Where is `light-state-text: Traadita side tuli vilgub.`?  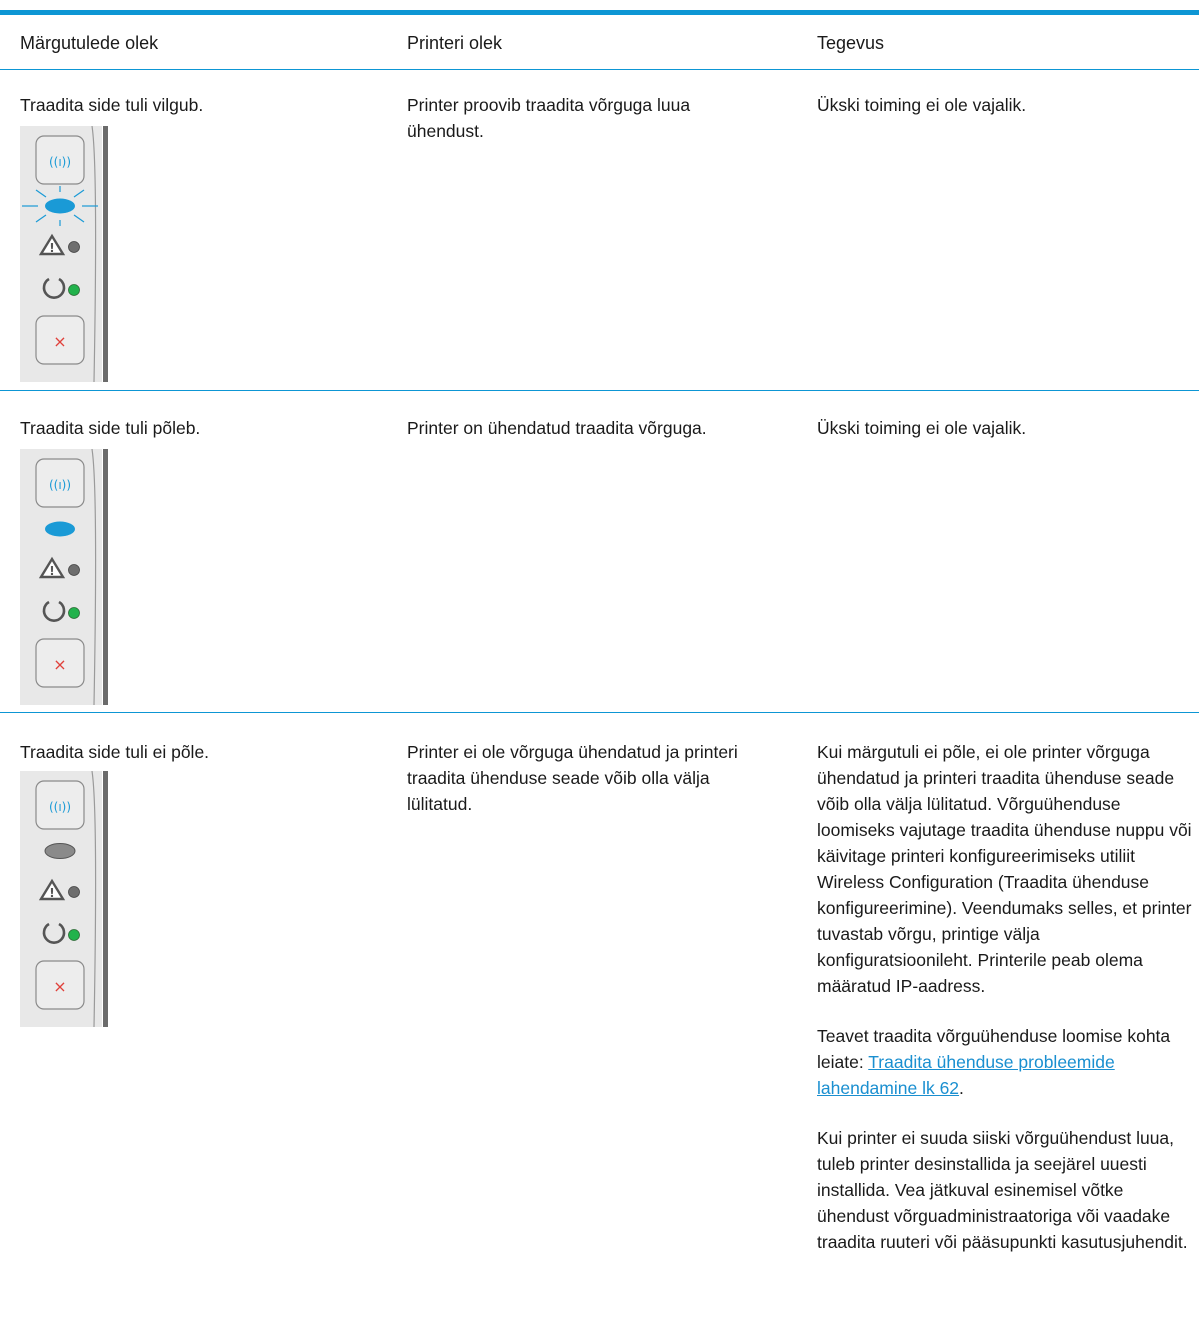 light-state-text: Traadita side tuli vilgub. is located at coordinates (112, 105).